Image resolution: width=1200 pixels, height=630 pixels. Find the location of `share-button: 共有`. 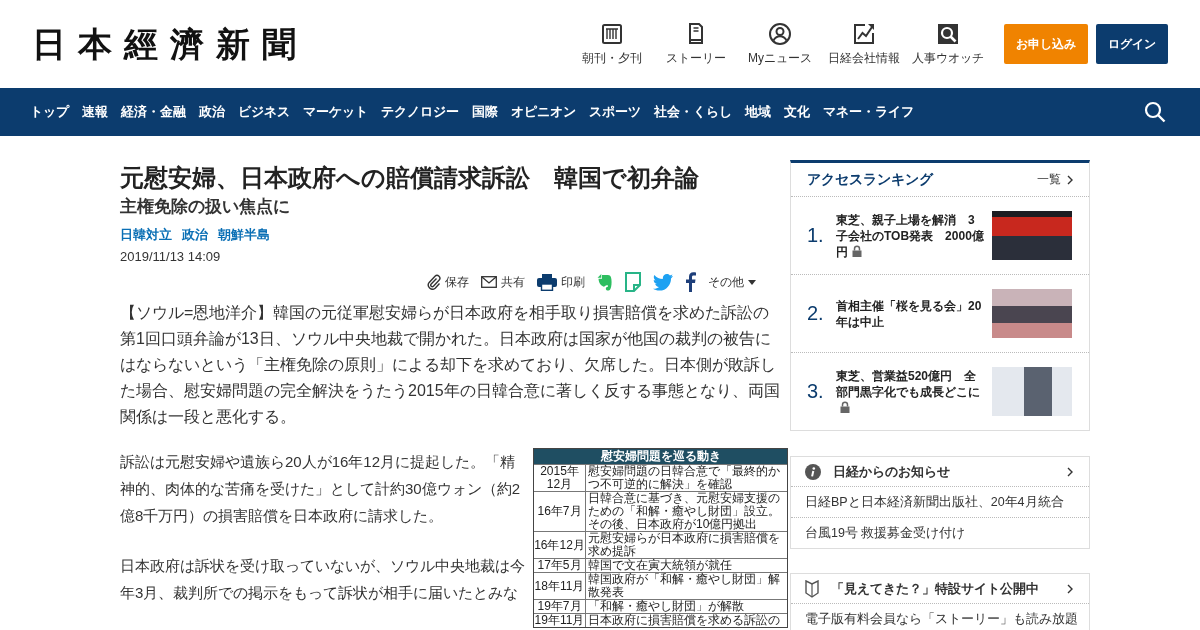

share-button: 共有 is located at coordinates (503, 282).